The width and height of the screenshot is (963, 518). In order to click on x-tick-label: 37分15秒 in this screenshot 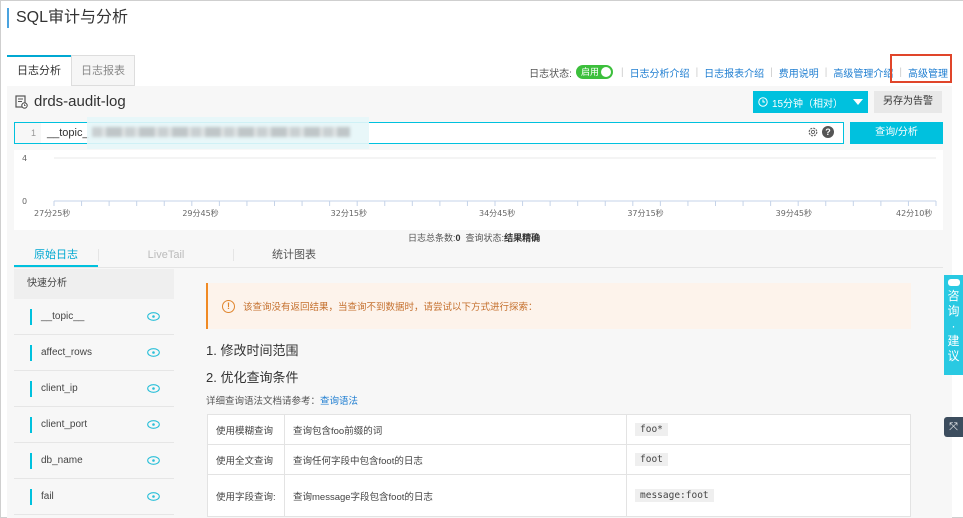, I will do `click(645, 213)`.